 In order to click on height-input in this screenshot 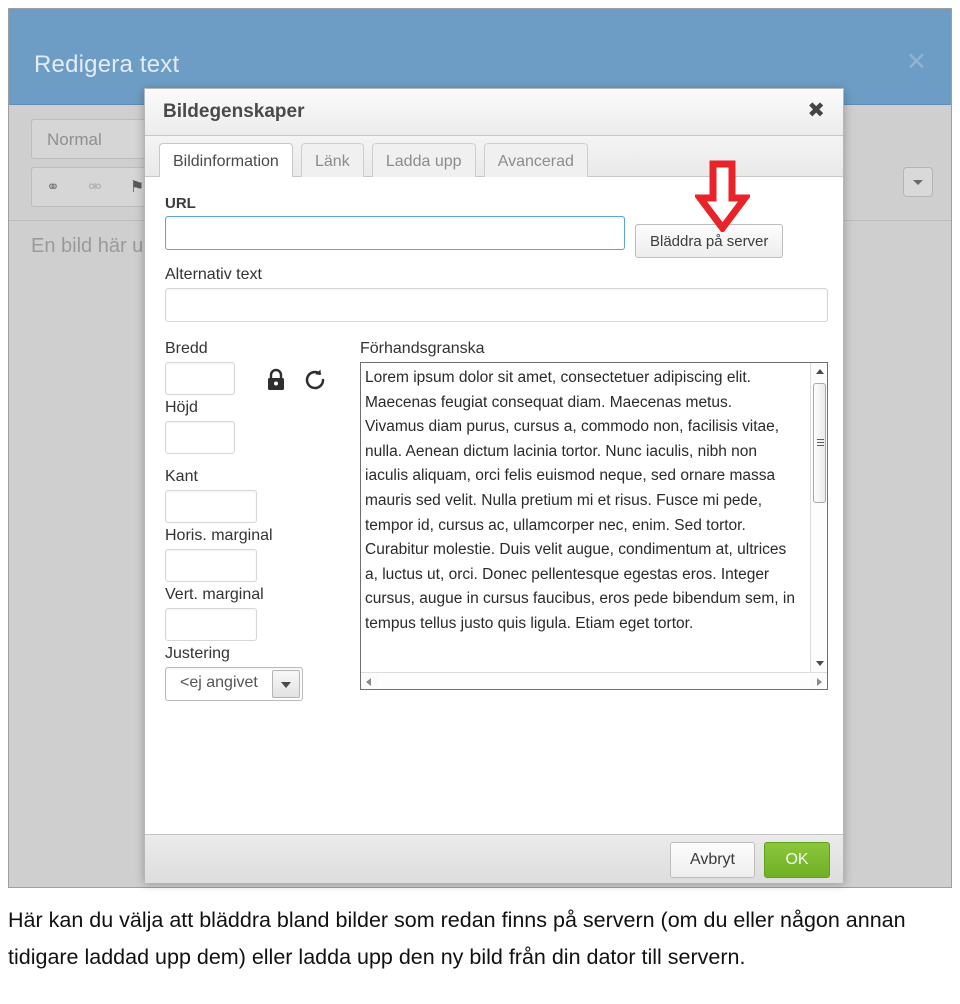, I will do `click(200, 437)`.